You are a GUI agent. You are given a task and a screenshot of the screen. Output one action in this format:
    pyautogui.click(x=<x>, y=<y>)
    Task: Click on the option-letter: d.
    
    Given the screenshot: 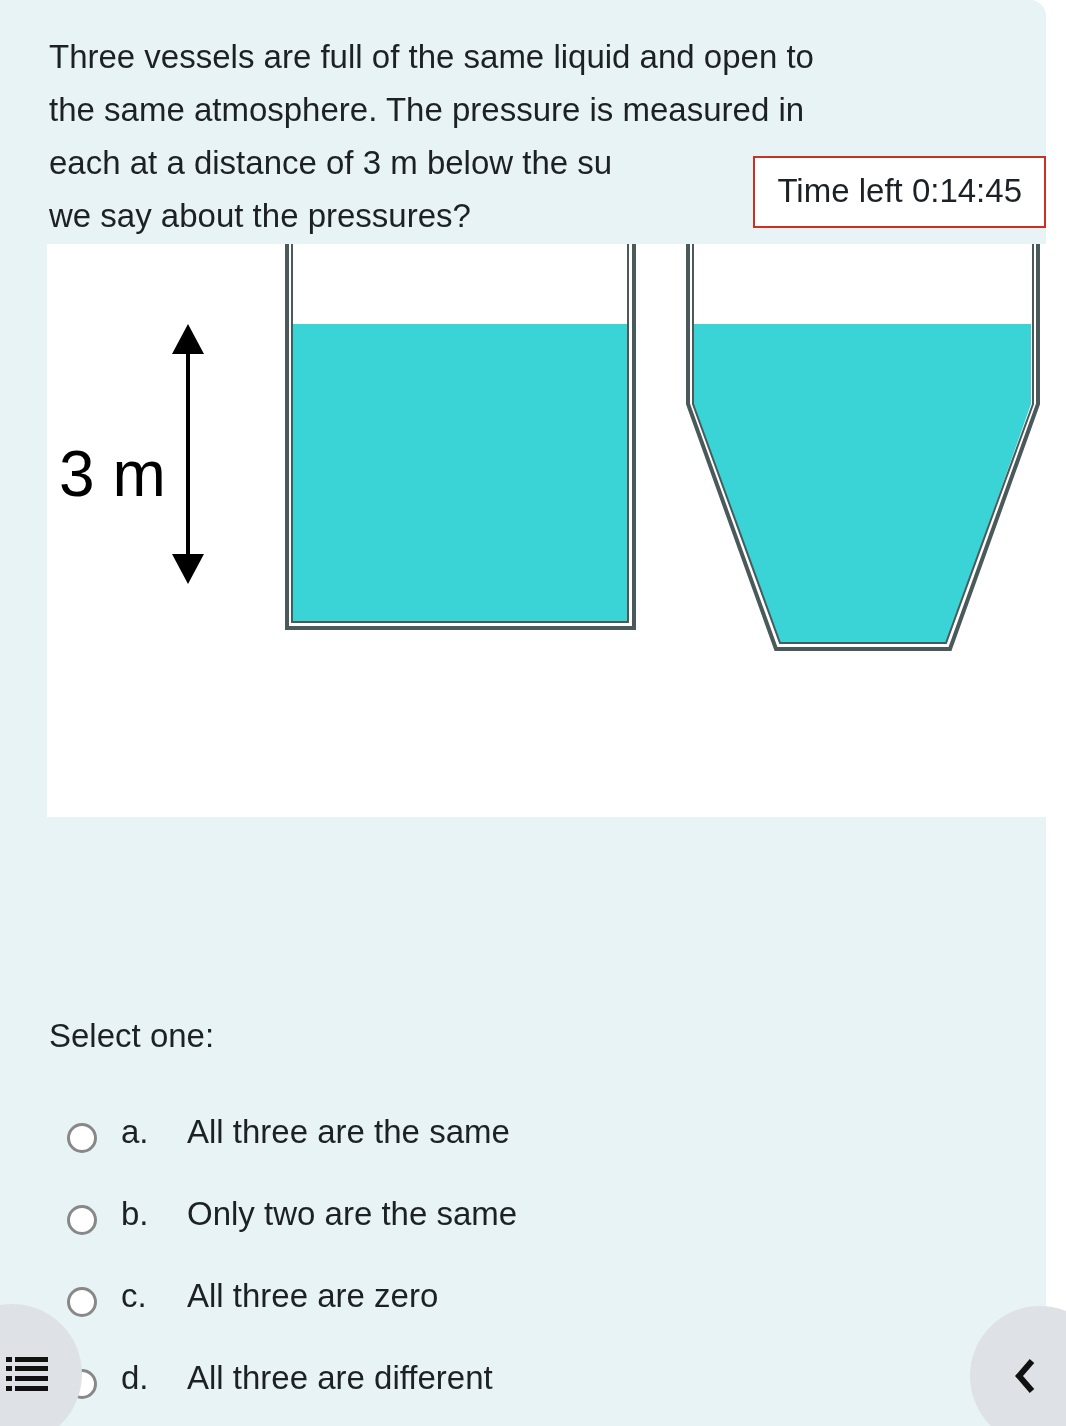 What is the action you would take?
    pyautogui.click(x=135, y=1378)
    